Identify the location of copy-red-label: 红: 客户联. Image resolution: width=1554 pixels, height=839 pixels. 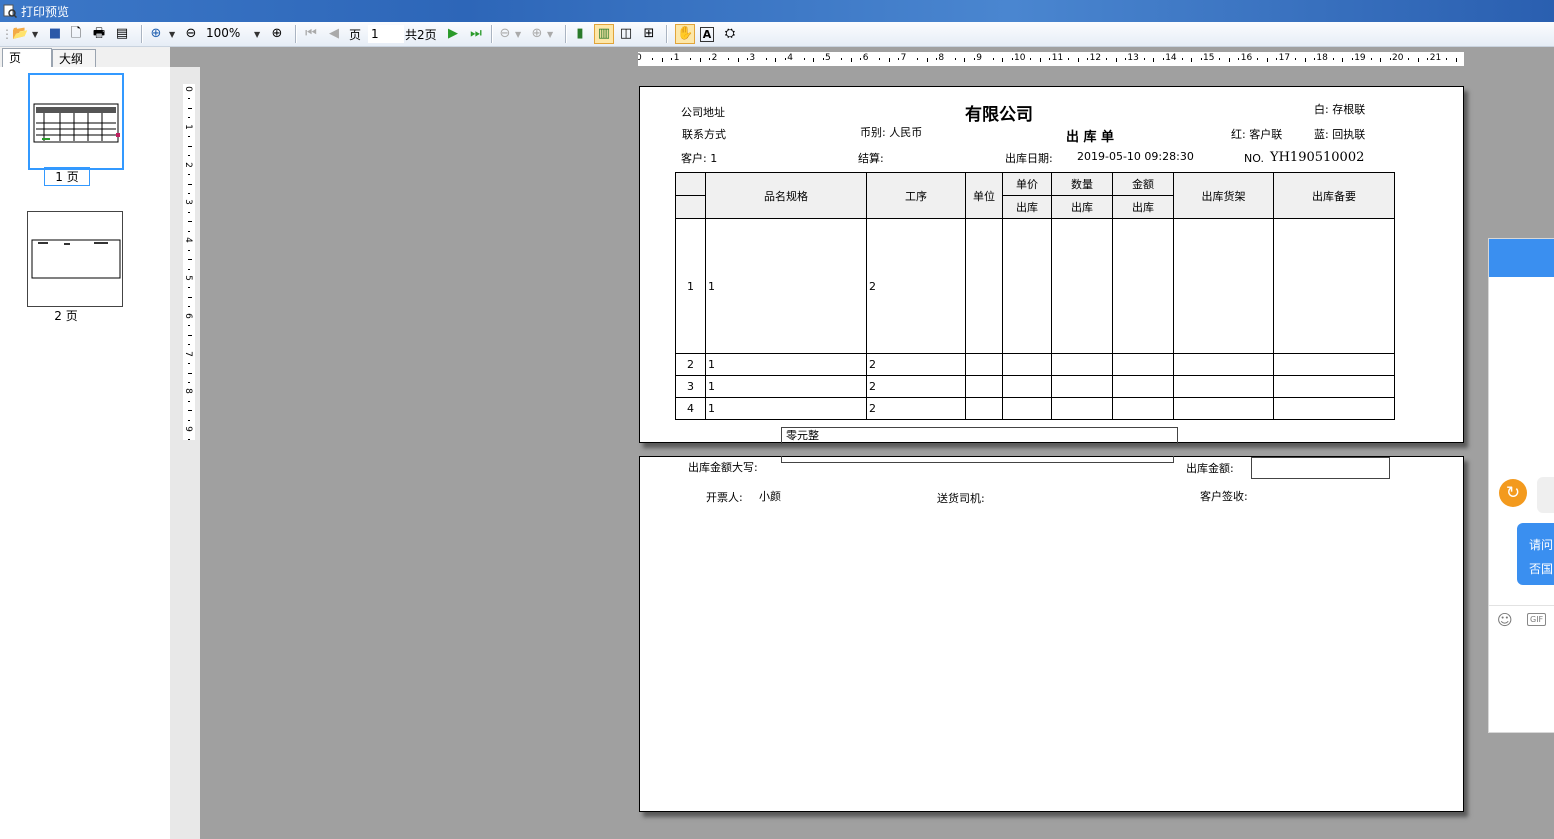
(1257, 134).